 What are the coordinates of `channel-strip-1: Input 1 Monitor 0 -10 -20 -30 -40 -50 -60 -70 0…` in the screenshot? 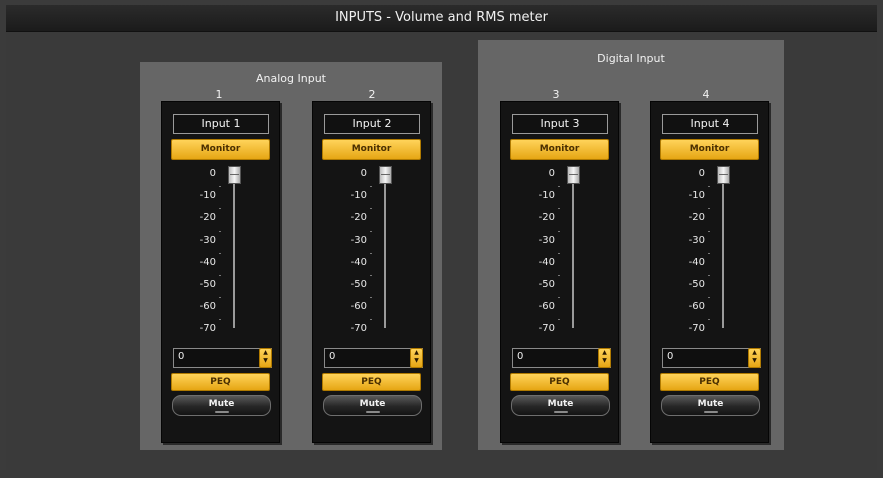 It's located at (220, 272).